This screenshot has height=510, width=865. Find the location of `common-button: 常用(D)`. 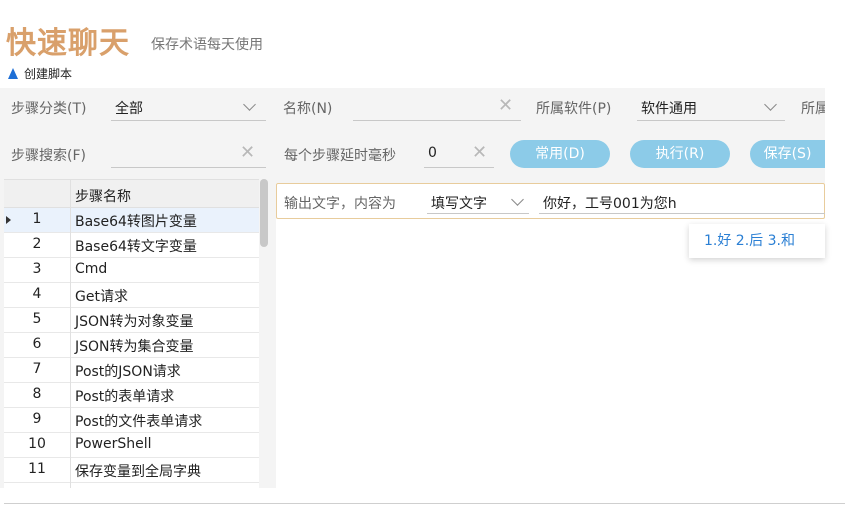

common-button: 常用(D) is located at coordinates (560, 154).